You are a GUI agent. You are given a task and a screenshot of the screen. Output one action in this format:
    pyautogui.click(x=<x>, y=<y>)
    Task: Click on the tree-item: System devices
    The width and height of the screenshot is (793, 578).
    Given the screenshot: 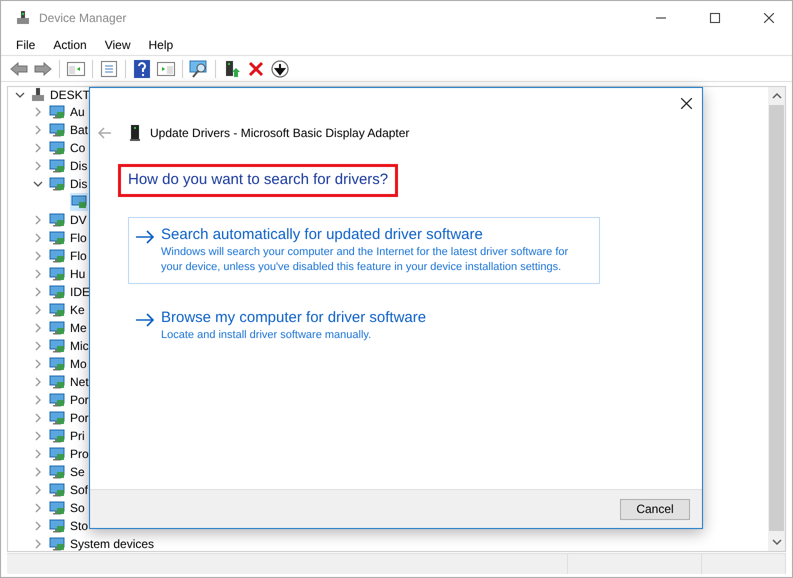 What is the action you would take?
    pyautogui.click(x=112, y=544)
    